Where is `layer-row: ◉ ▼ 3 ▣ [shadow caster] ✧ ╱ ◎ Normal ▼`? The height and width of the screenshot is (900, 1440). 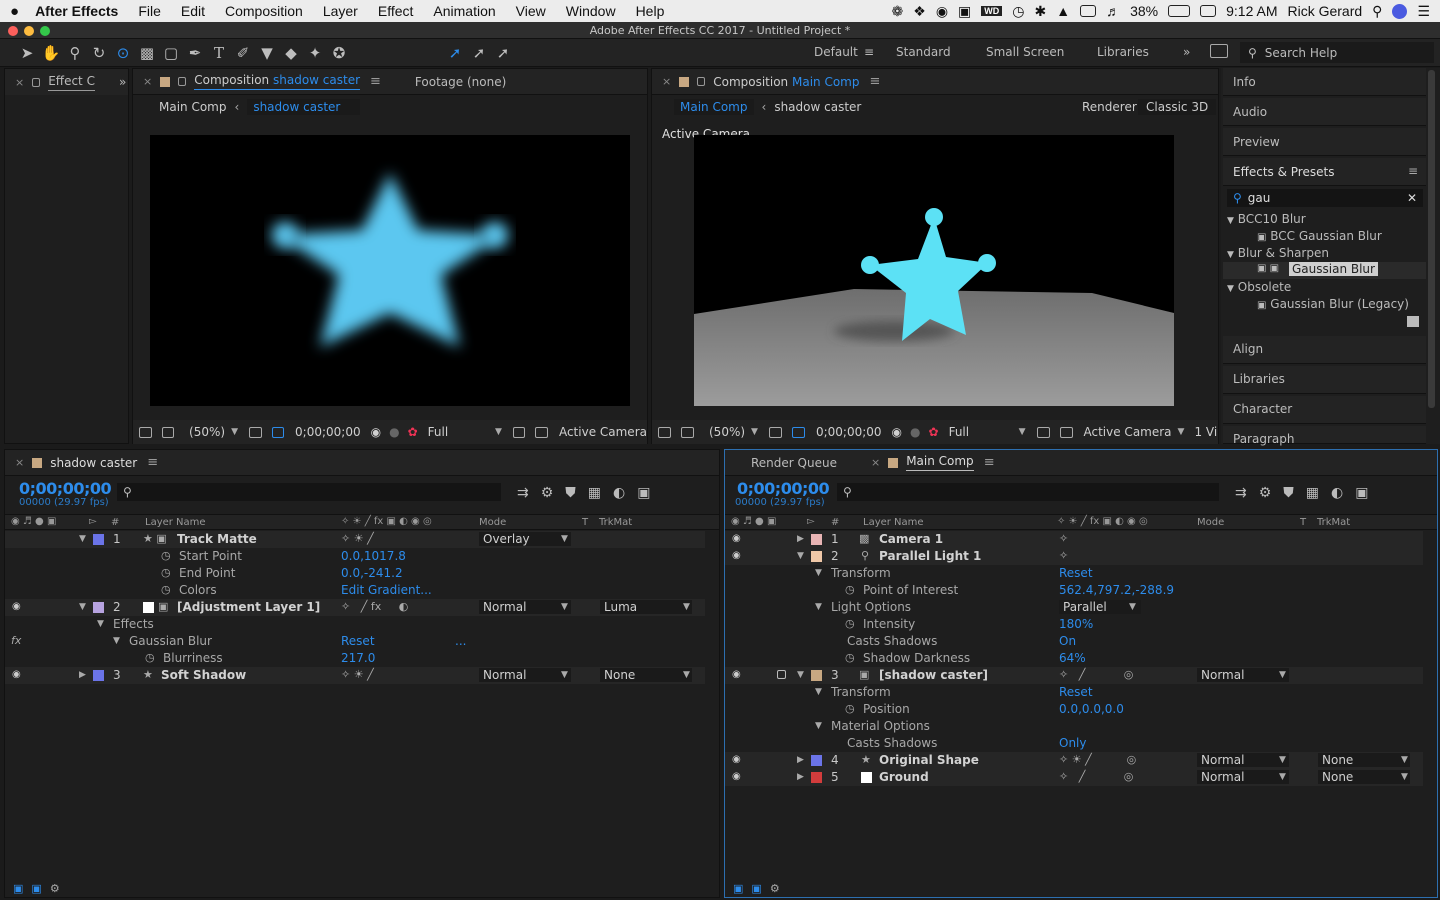 layer-row: ◉ ▼ 3 ▣ [shadow caster] ✧ ╱ ◎ Normal ▼ is located at coordinates (1074, 675).